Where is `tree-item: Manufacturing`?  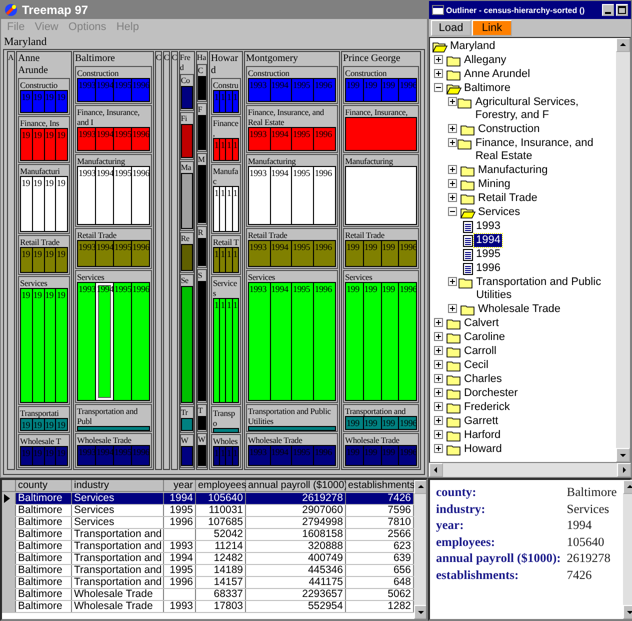 tree-item: Manufacturing is located at coordinates (513, 170).